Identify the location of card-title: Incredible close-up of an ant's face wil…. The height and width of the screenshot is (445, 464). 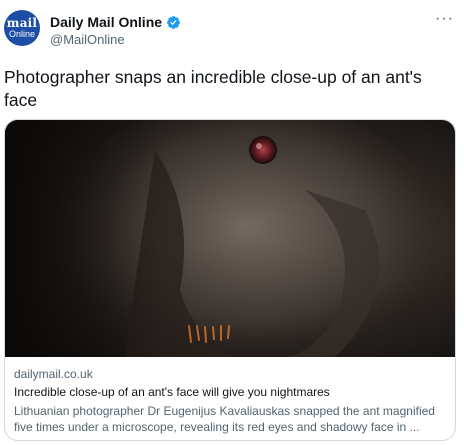
(172, 392).